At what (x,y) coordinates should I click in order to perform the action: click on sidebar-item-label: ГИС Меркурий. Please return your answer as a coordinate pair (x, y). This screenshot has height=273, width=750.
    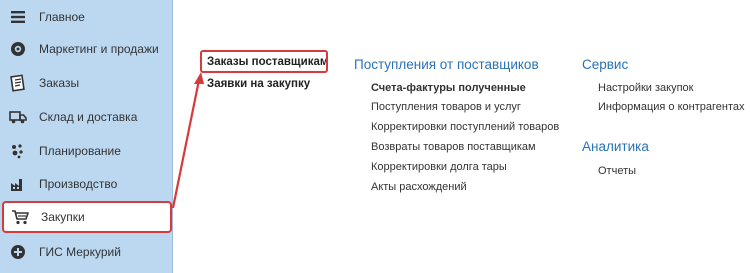
    Looking at the image, I should click on (80, 252).